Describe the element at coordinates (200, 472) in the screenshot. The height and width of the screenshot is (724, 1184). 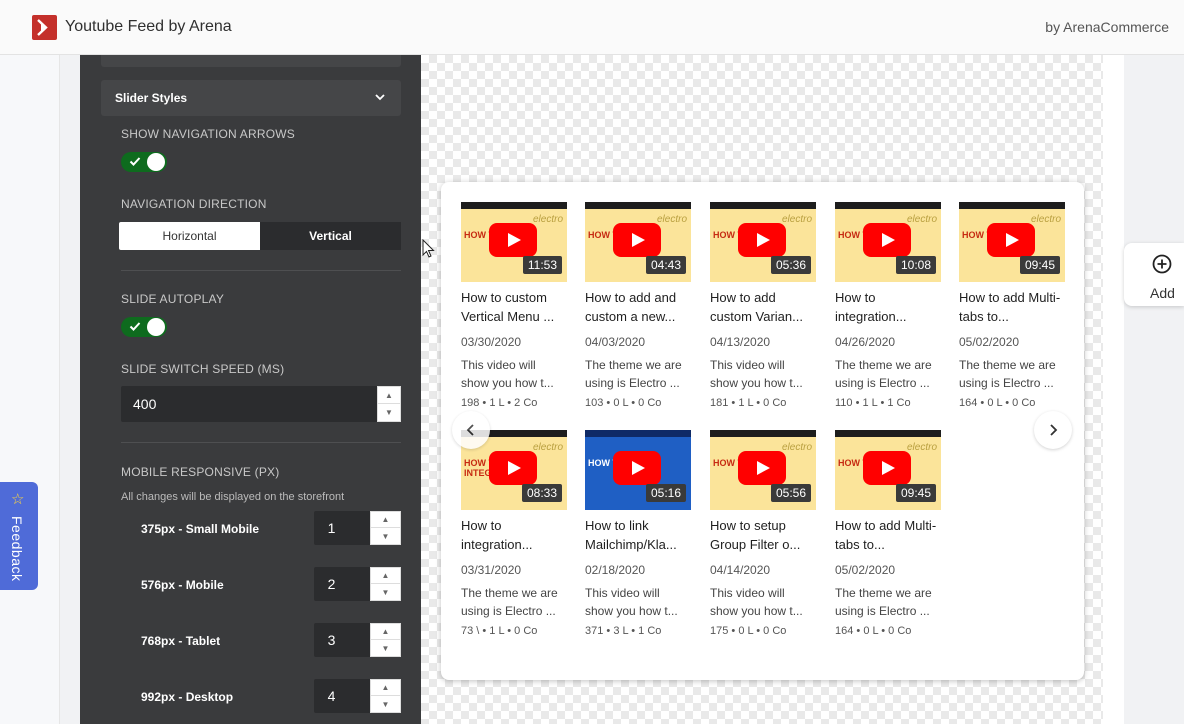
I see `mobile-responsive-label: MOBILE RESPONSIVE (PX)` at that location.